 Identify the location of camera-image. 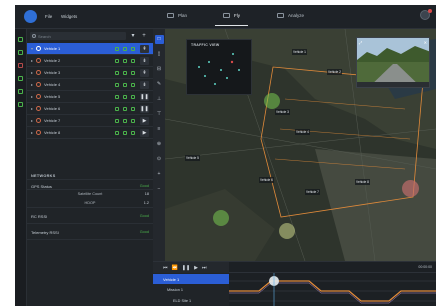
(393, 62).